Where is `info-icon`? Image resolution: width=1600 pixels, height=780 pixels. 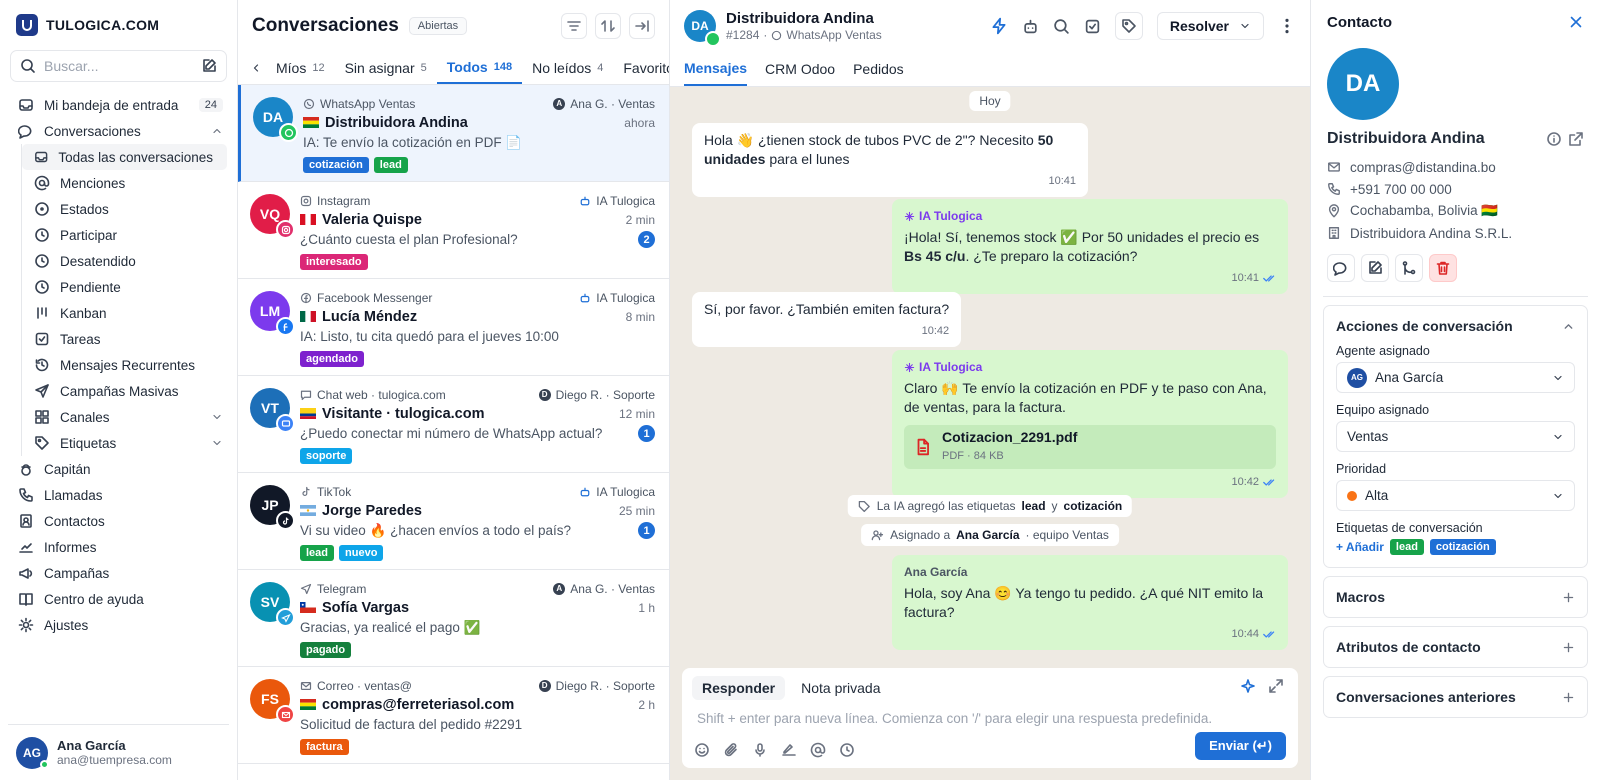 info-icon is located at coordinates (1554, 139).